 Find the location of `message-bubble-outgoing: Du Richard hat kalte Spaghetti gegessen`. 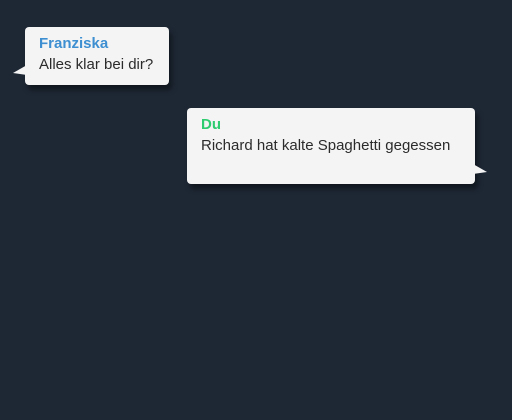

message-bubble-outgoing: Du Richard hat kalte Spaghetti gegessen is located at coordinates (337, 146).